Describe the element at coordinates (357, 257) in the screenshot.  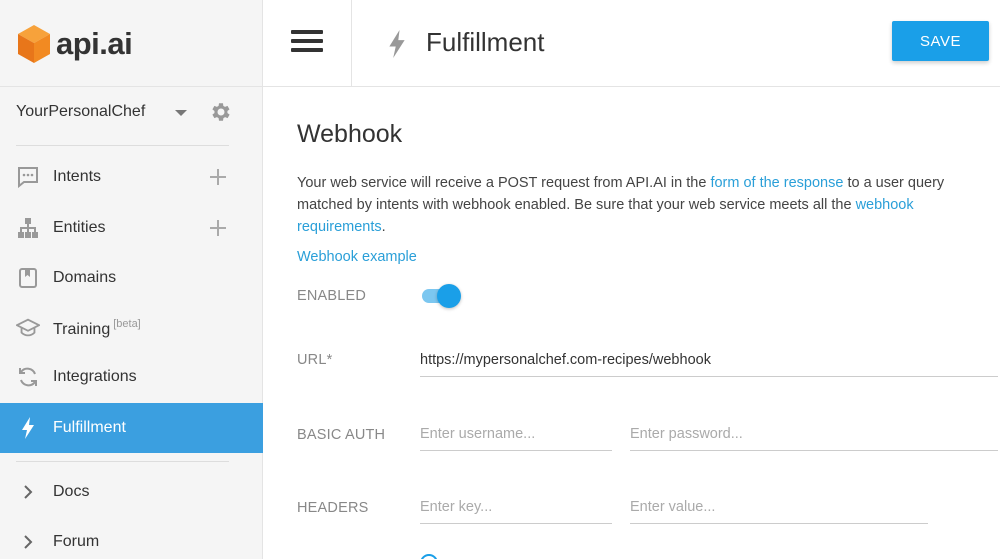
I see `webhook-example-link: Webhook example` at that location.